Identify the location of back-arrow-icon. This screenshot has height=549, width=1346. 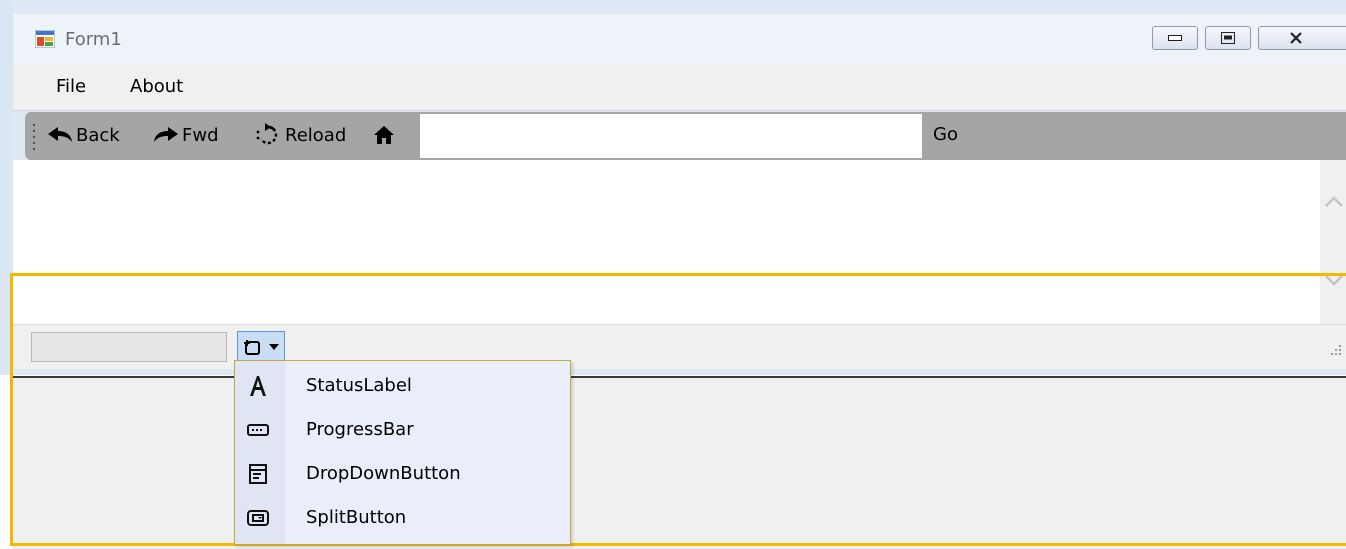
(60, 134).